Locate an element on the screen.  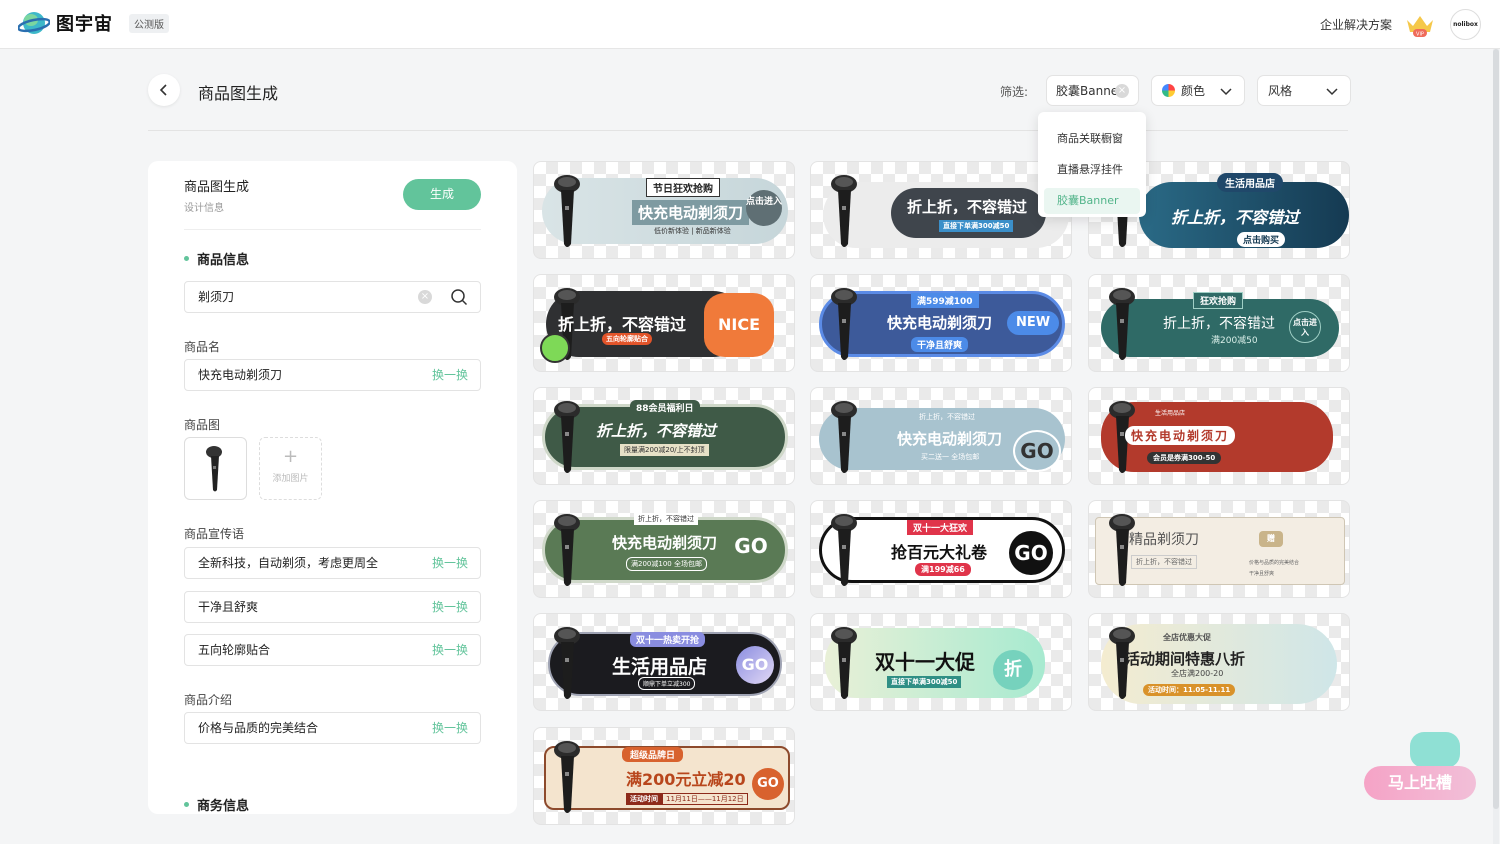
search-icon is located at coordinates (459, 297).